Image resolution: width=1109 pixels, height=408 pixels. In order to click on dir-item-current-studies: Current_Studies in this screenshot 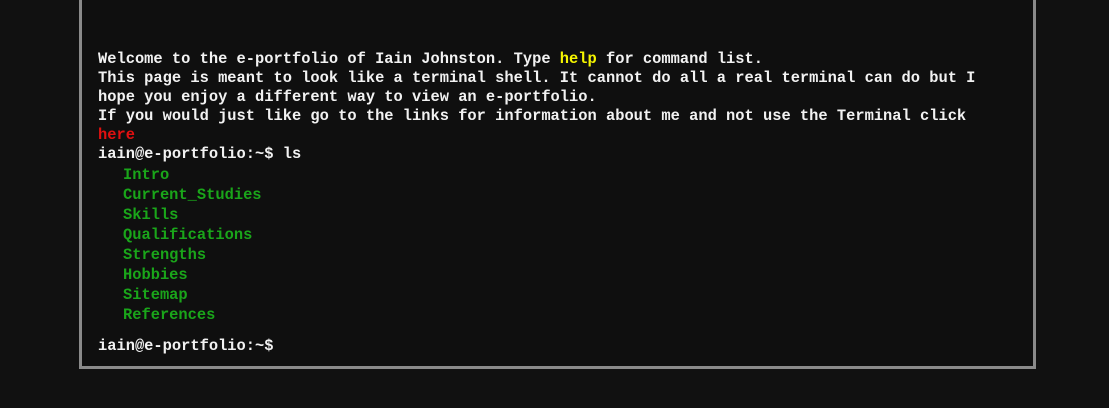, I will do `click(570, 195)`.